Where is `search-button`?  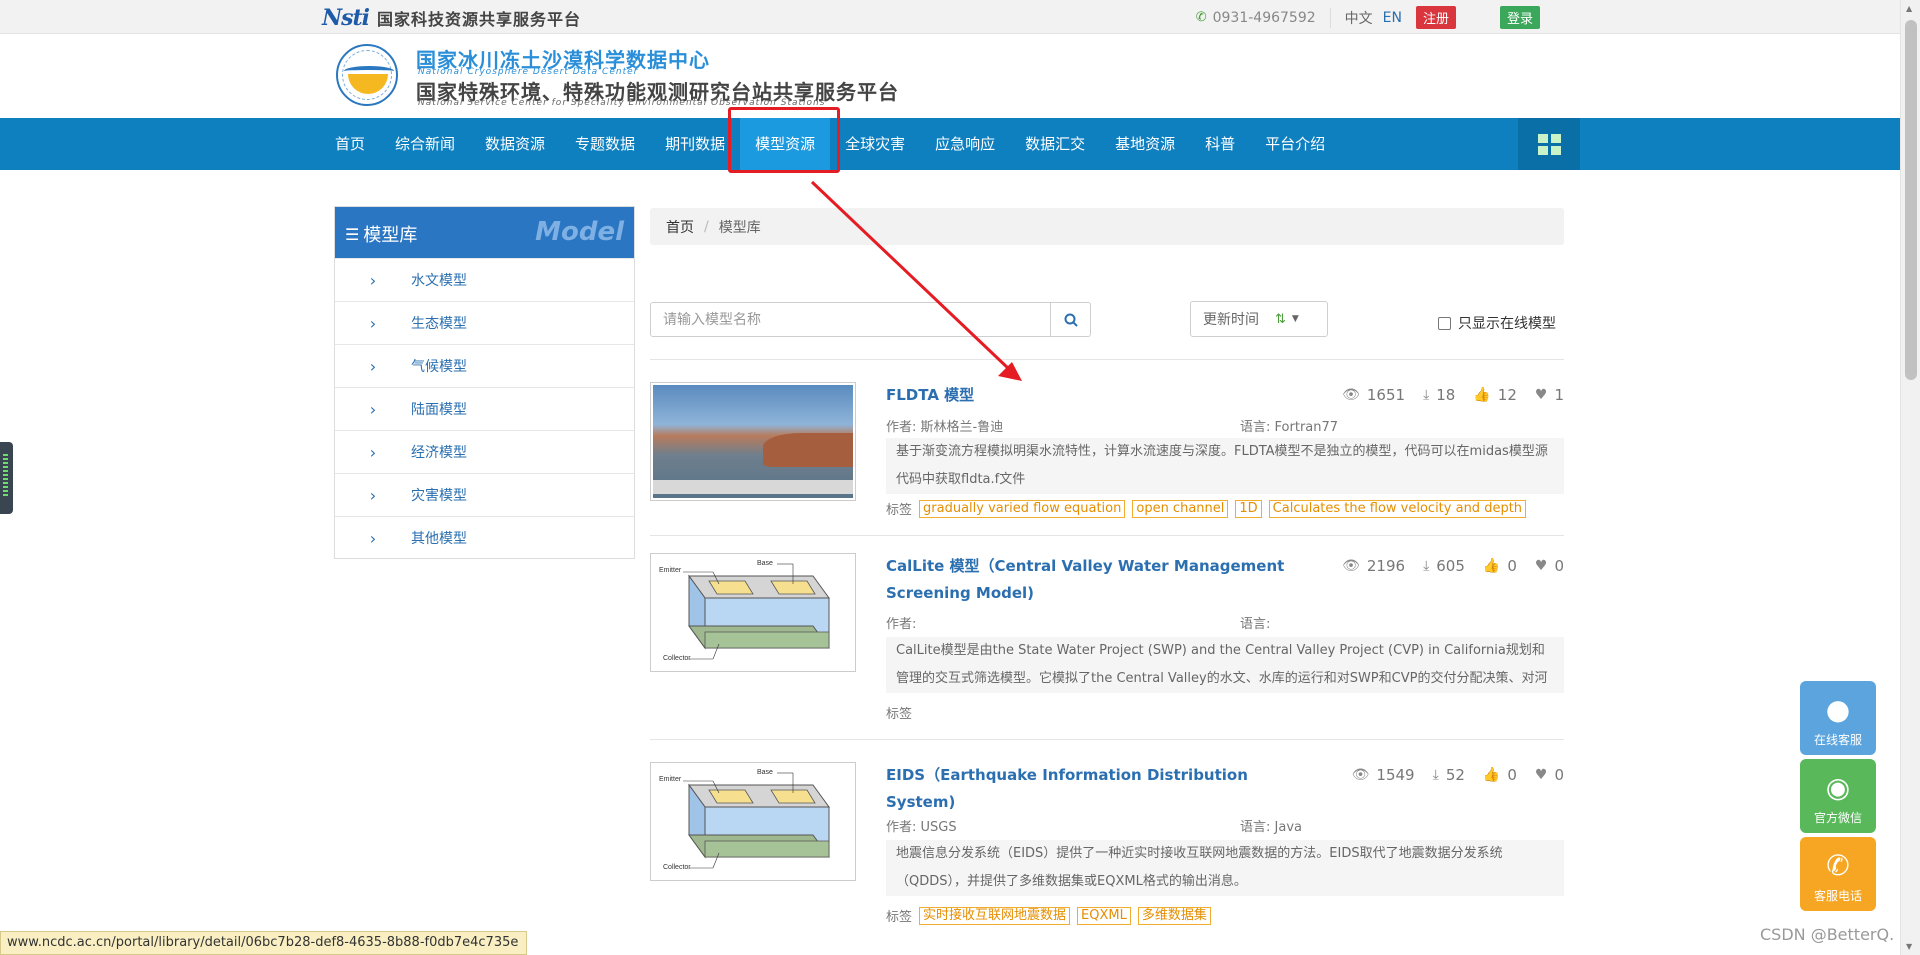 search-button is located at coordinates (1070, 319).